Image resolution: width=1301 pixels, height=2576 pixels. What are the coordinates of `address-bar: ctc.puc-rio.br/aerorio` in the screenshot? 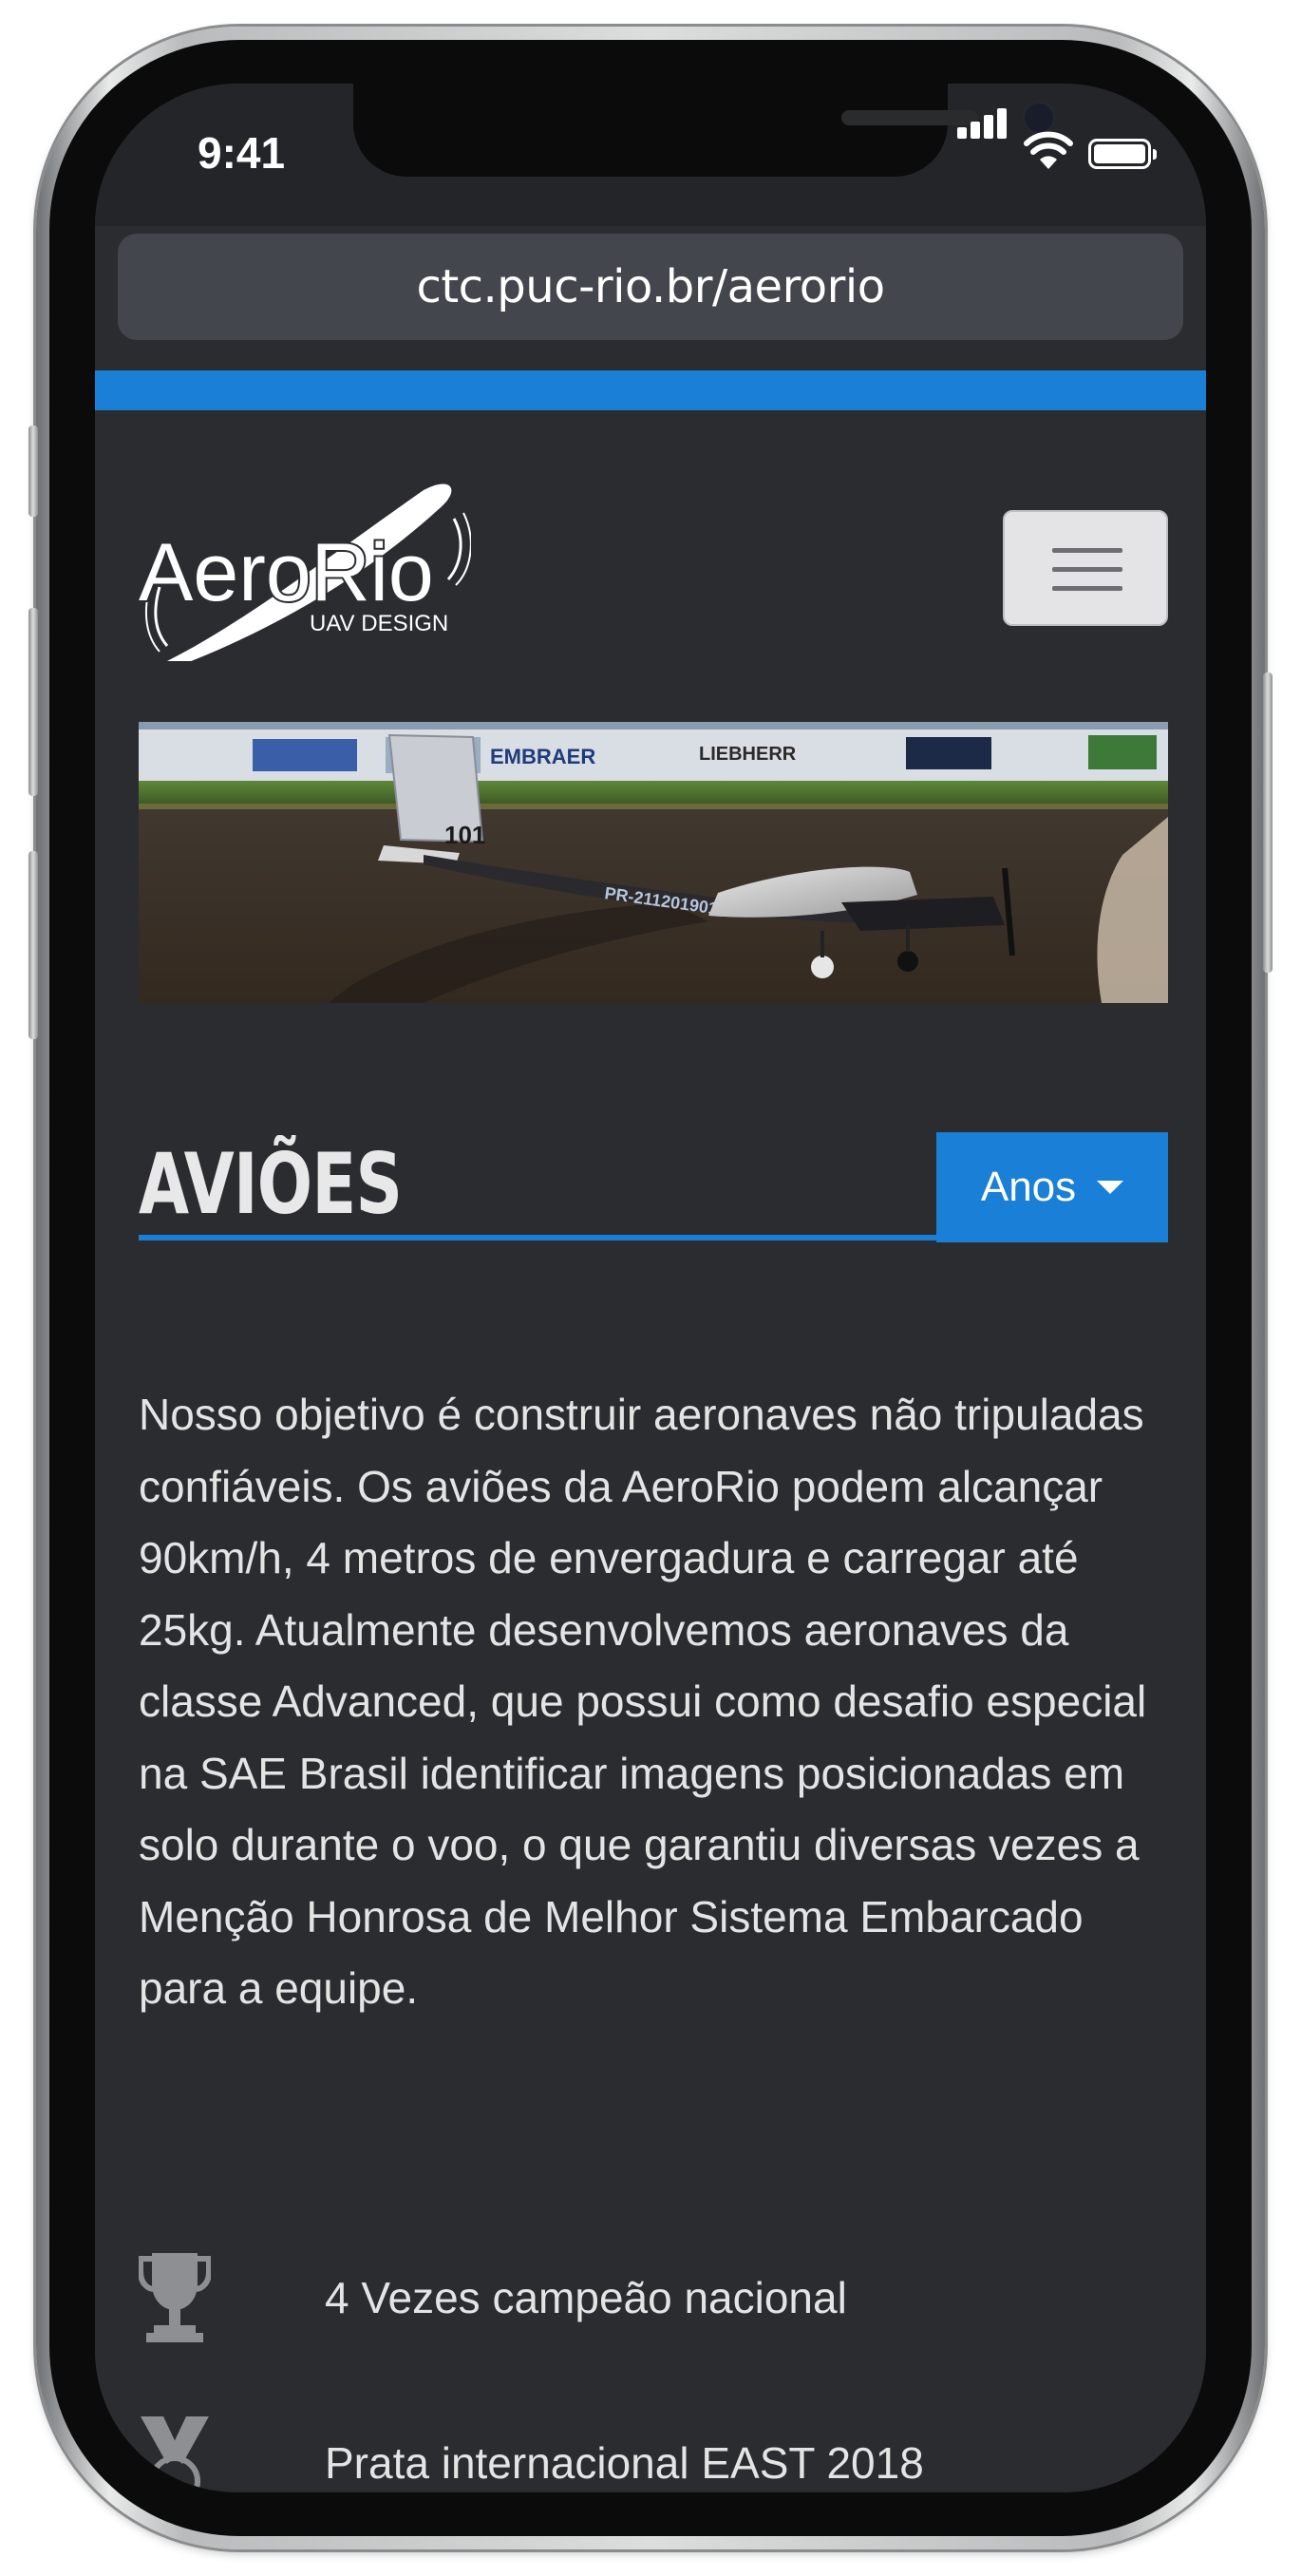 It's located at (650, 287).